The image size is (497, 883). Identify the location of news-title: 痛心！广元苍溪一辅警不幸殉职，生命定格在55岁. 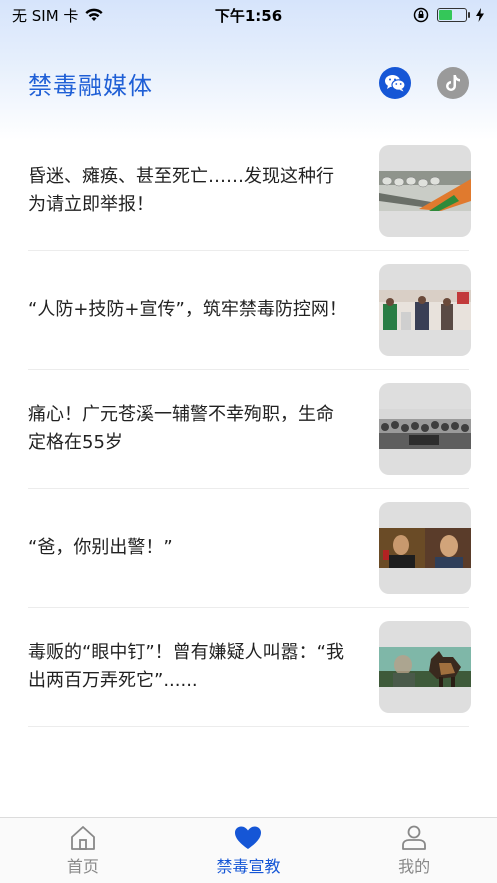
(181, 428).